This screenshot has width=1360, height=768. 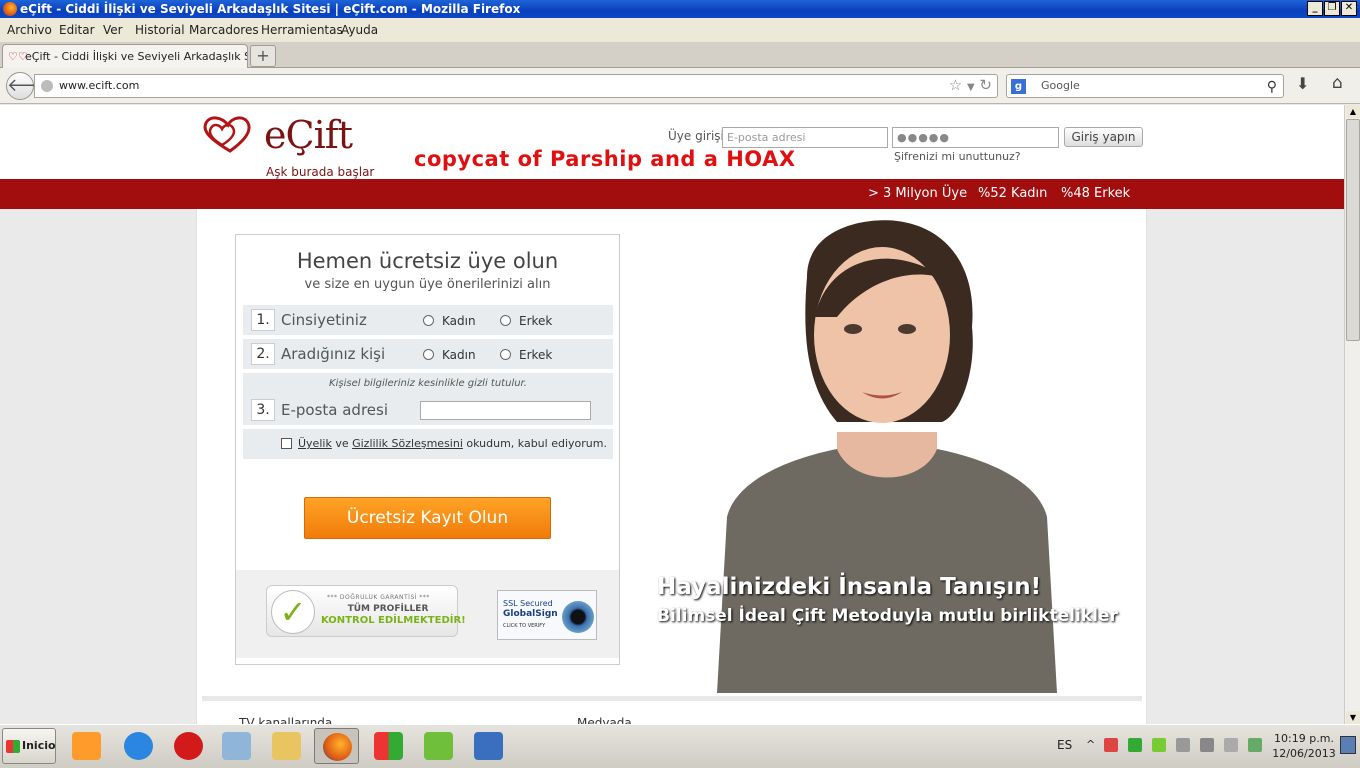 I want to click on close-button: ✕, so click(x=1349, y=8).